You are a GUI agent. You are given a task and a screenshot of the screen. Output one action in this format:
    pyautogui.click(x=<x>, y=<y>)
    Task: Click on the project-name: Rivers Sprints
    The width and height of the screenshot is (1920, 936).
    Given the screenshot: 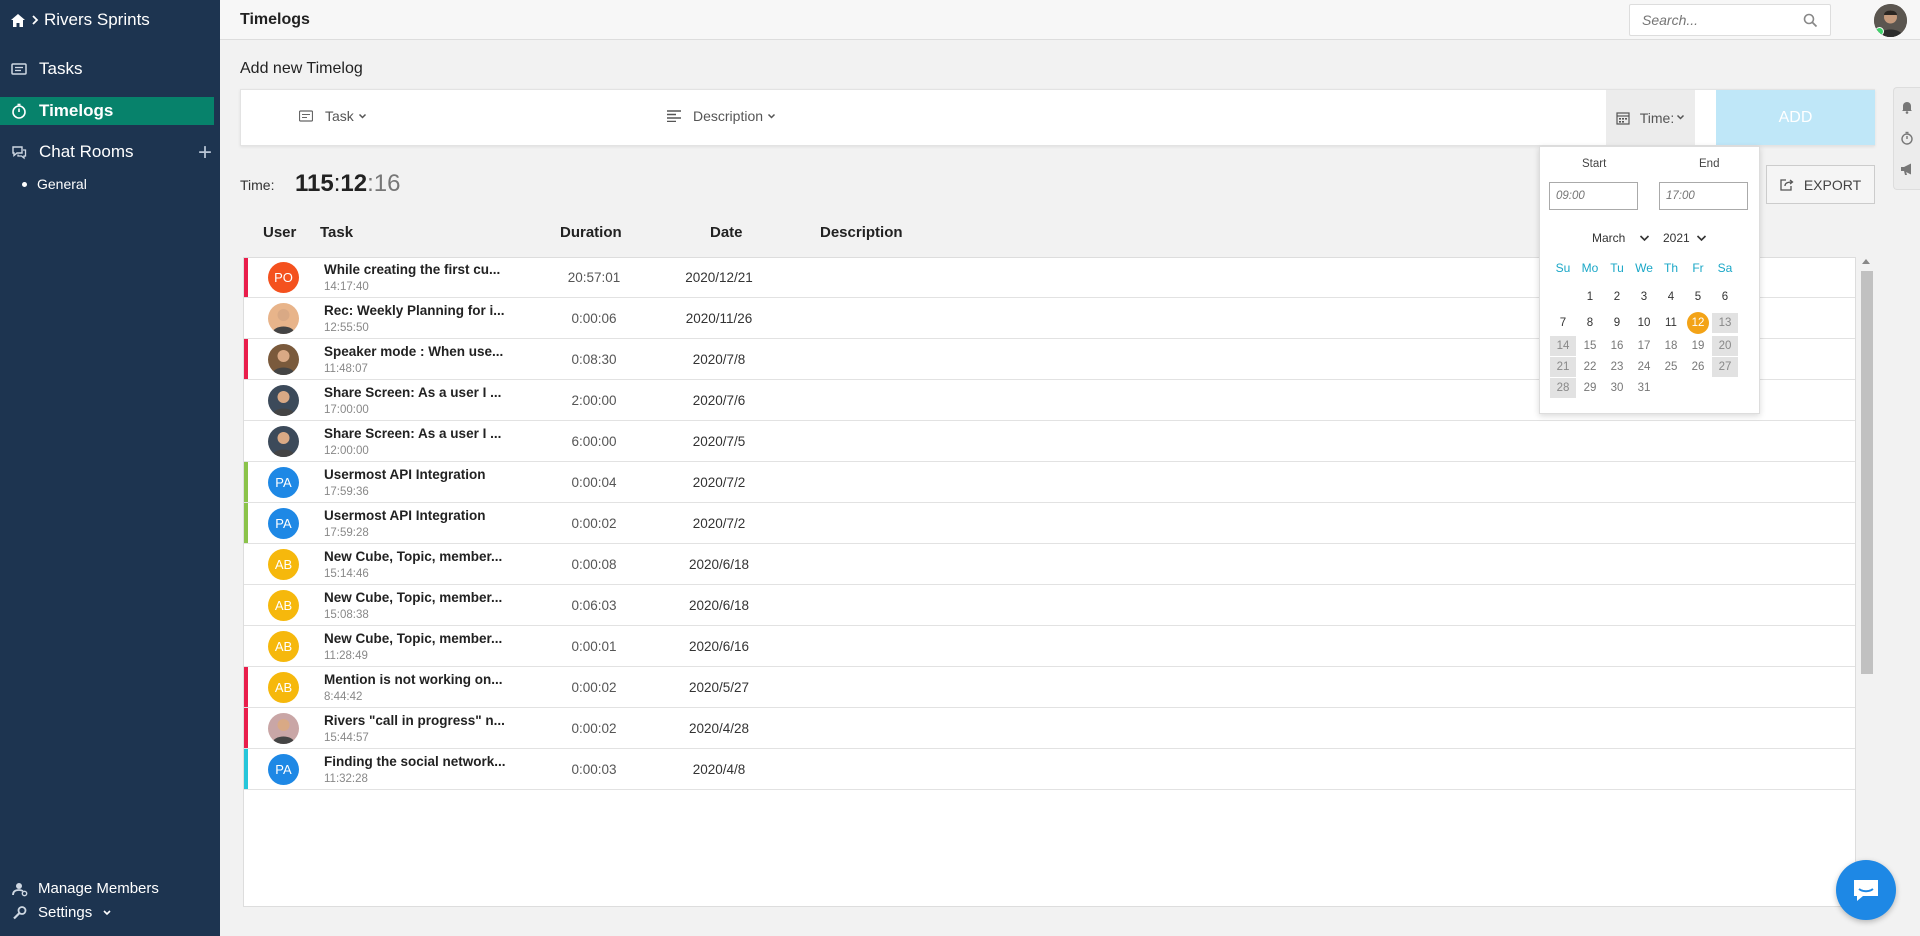 What is the action you would take?
    pyautogui.click(x=97, y=19)
    